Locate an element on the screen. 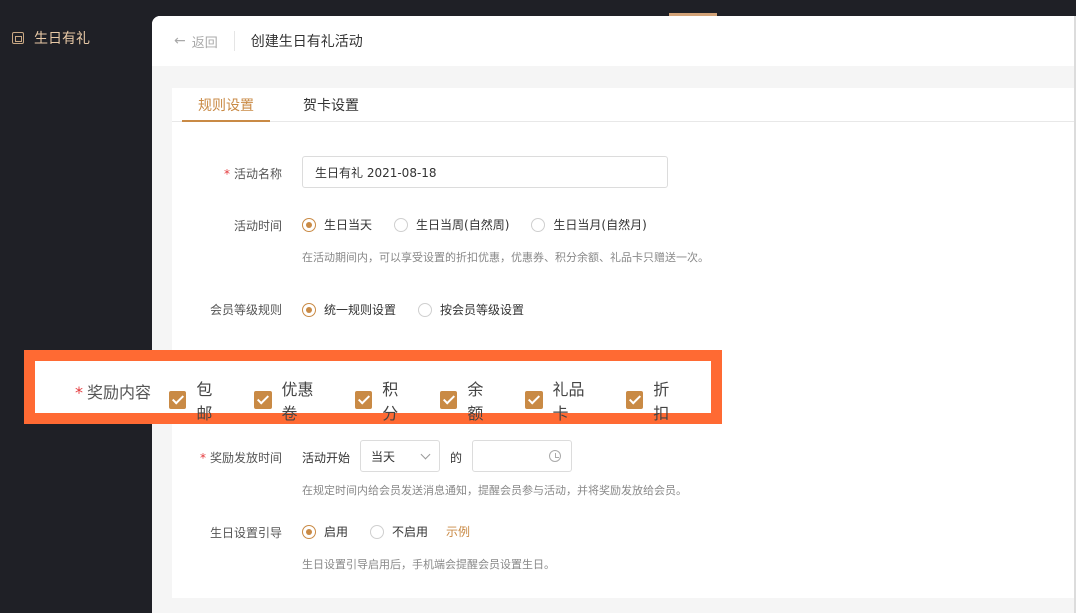 This screenshot has width=1076, height=613. activity-name-input: 生日有礼 2021-08-18 is located at coordinates (485, 172).